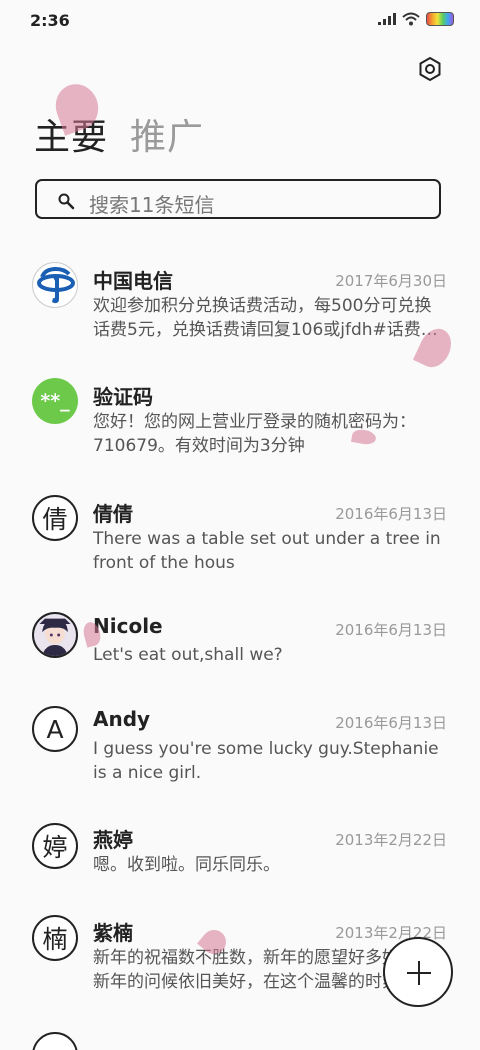 This screenshot has width=480, height=1050. I want to click on signal-icon, so click(387, 19).